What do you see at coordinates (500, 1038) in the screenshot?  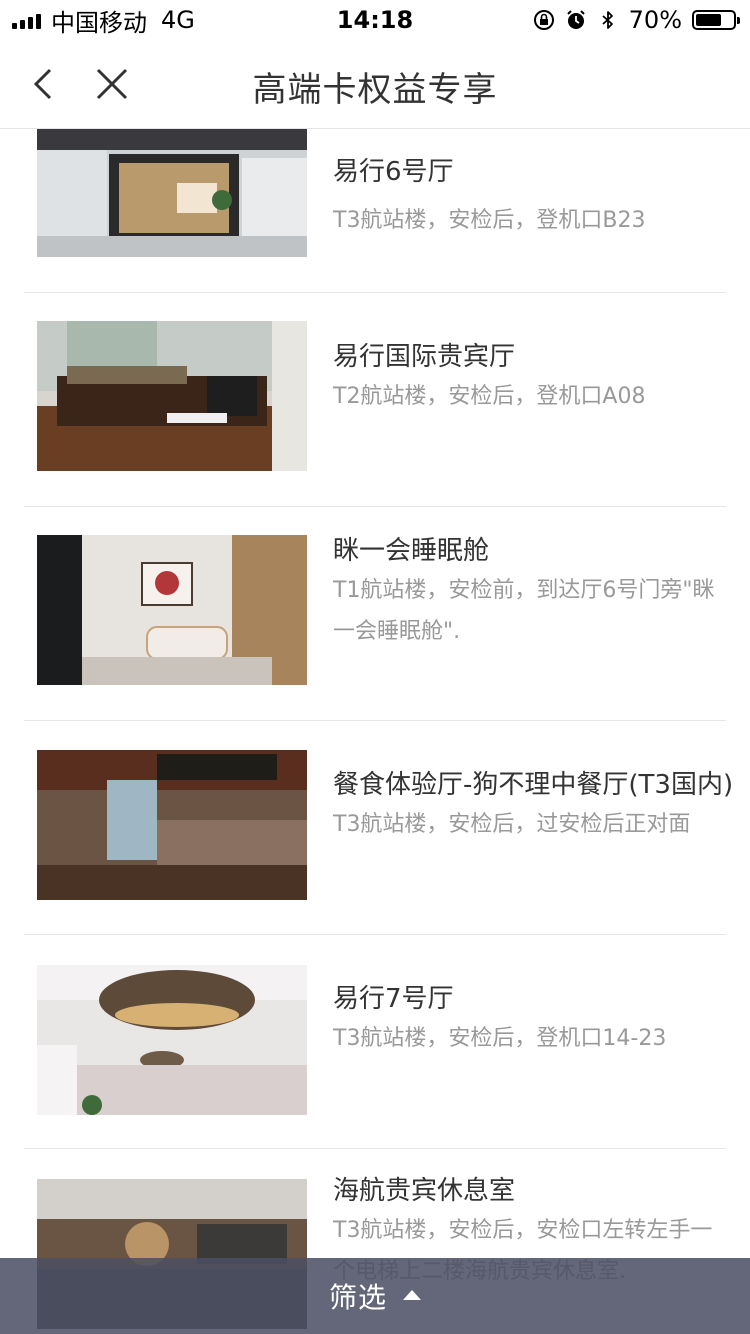 I see `lounge-location: T3航站楼，安检后，登机口14-23` at bounding box center [500, 1038].